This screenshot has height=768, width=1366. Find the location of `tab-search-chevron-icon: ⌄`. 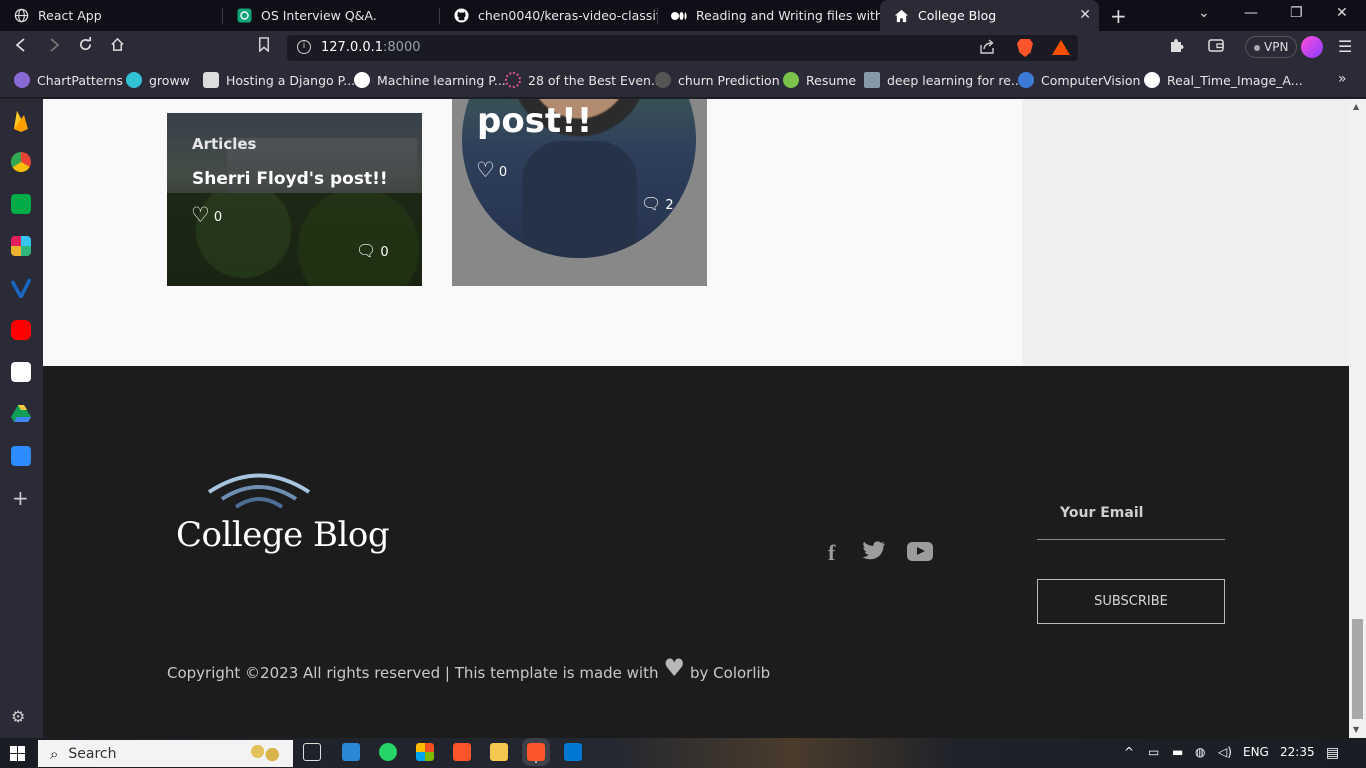

tab-search-chevron-icon: ⌄ is located at coordinates (1204, 13).